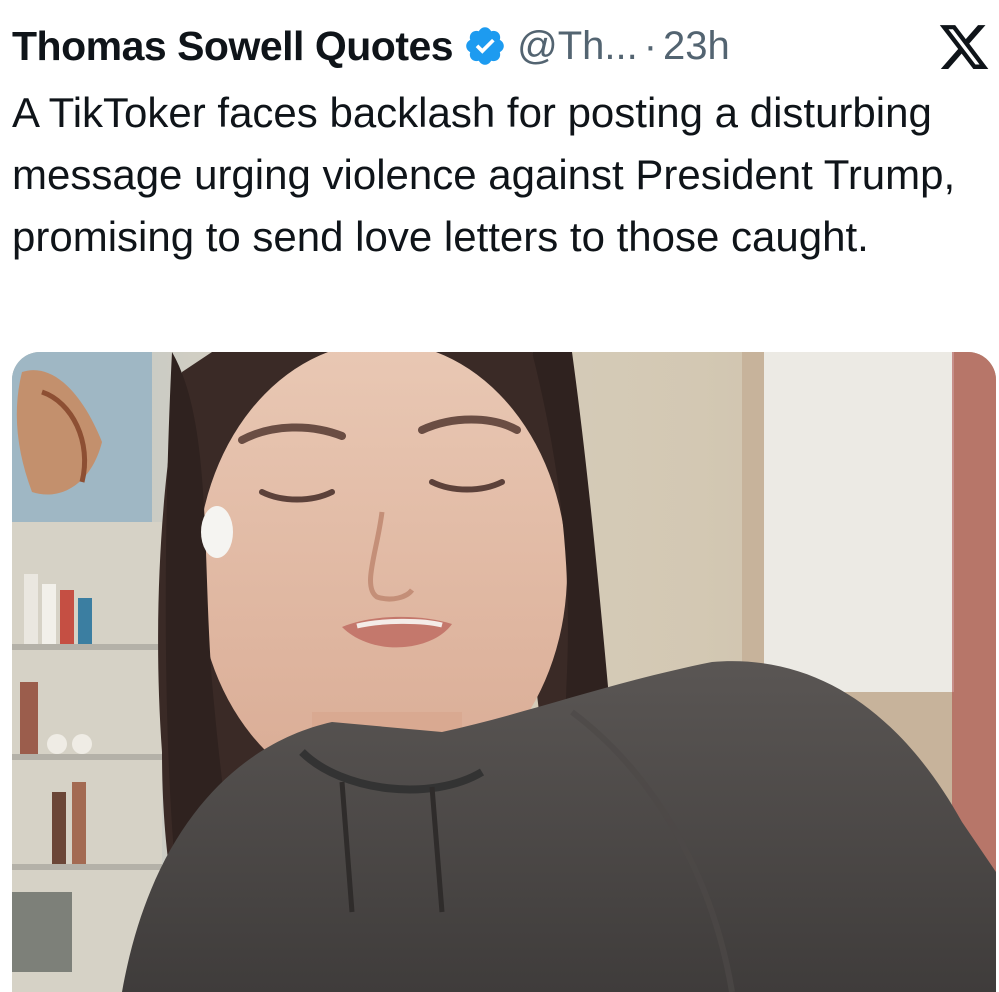  Describe the element at coordinates (485, 46) in the screenshot. I see `verified-badge-icon` at that location.